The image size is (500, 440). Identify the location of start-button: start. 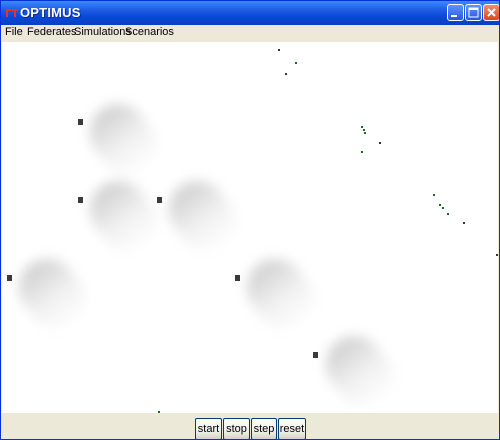
(208, 428).